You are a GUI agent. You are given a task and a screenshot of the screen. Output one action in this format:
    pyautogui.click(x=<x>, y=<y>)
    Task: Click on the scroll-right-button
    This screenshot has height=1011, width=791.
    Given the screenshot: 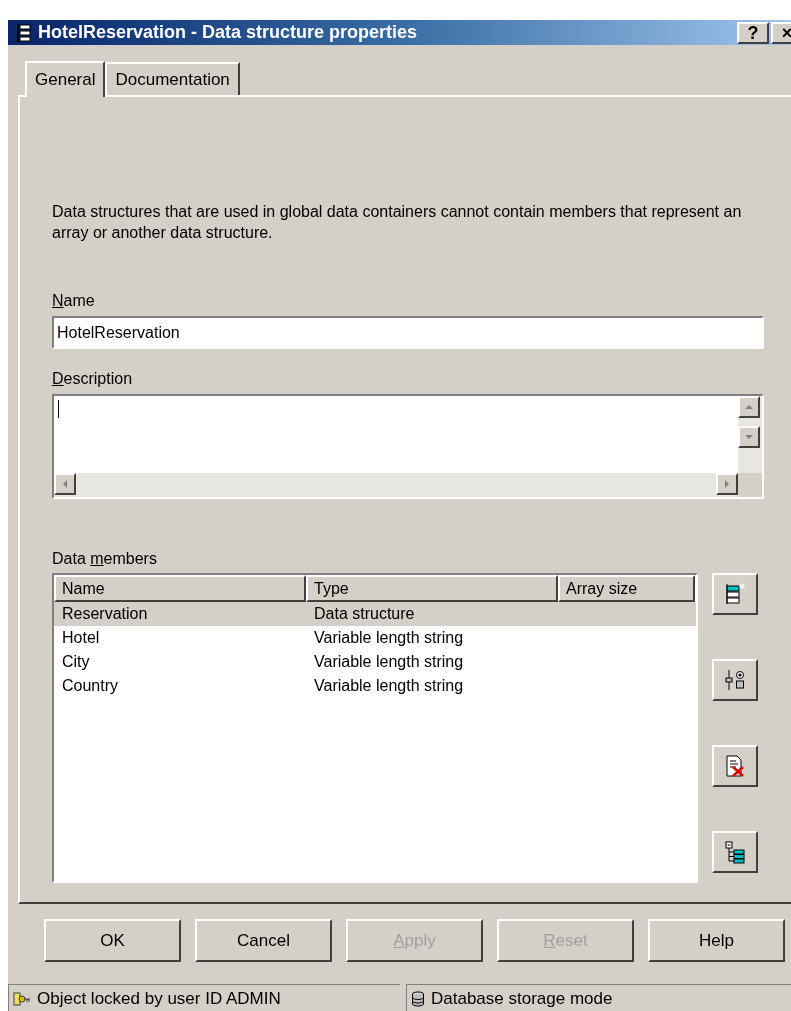 What is the action you would take?
    pyautogui.click(x=727, y=484)
    